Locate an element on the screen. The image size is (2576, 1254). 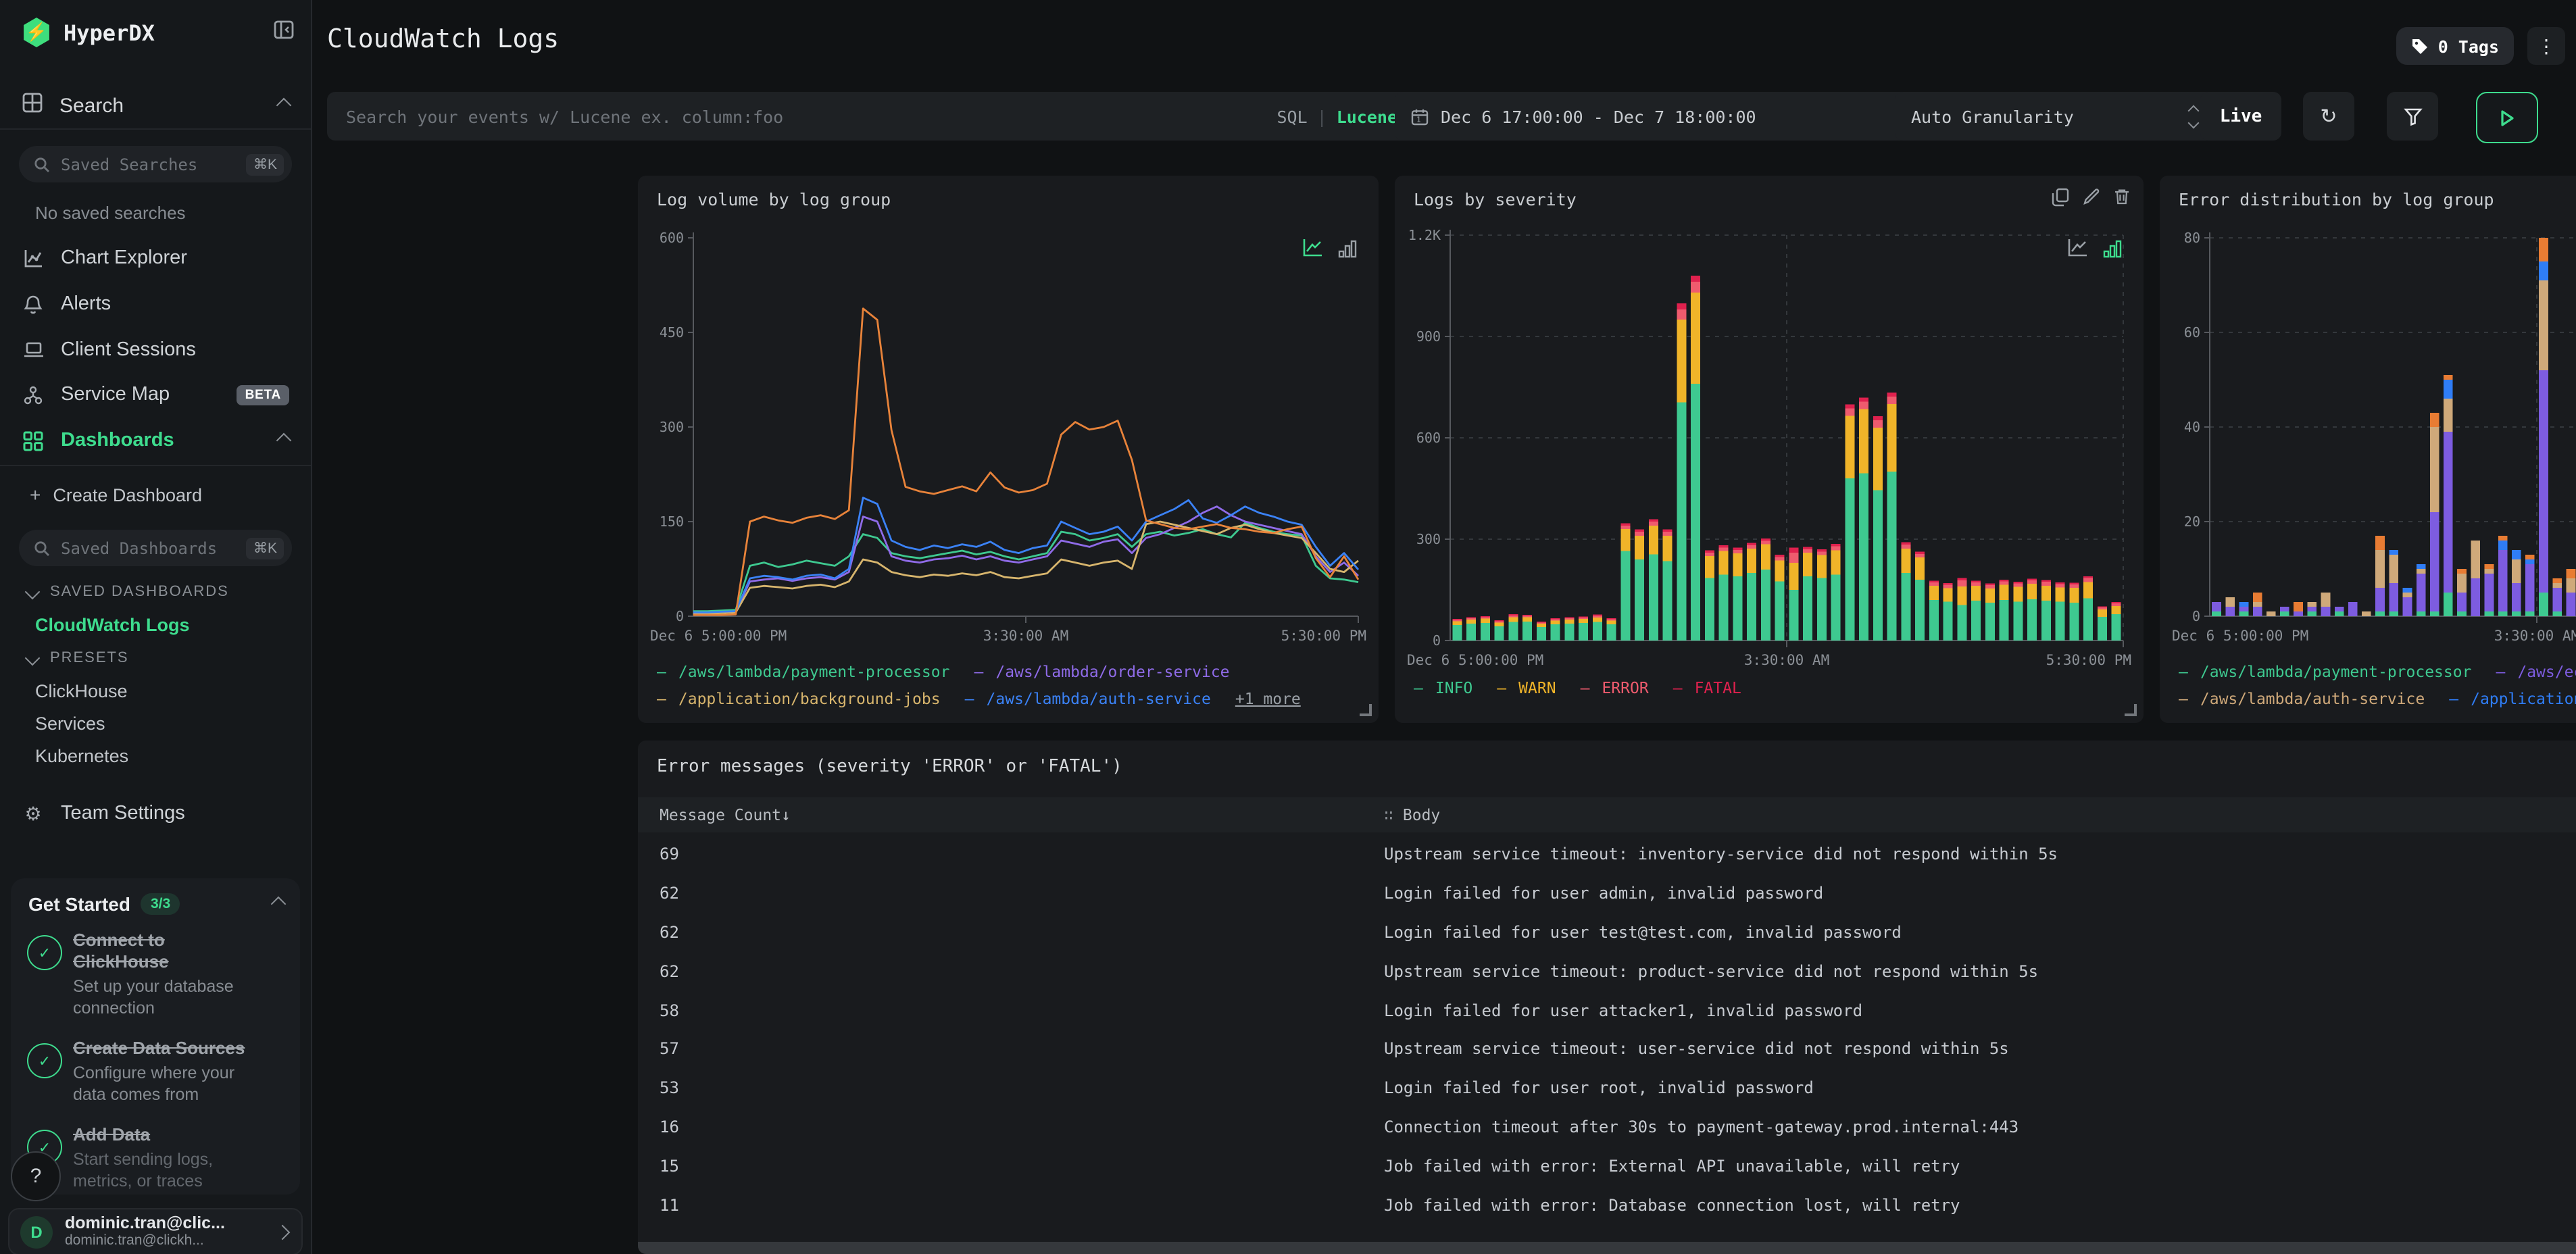
tags-button: 0 Tags is located at coordinates (2455, 46).